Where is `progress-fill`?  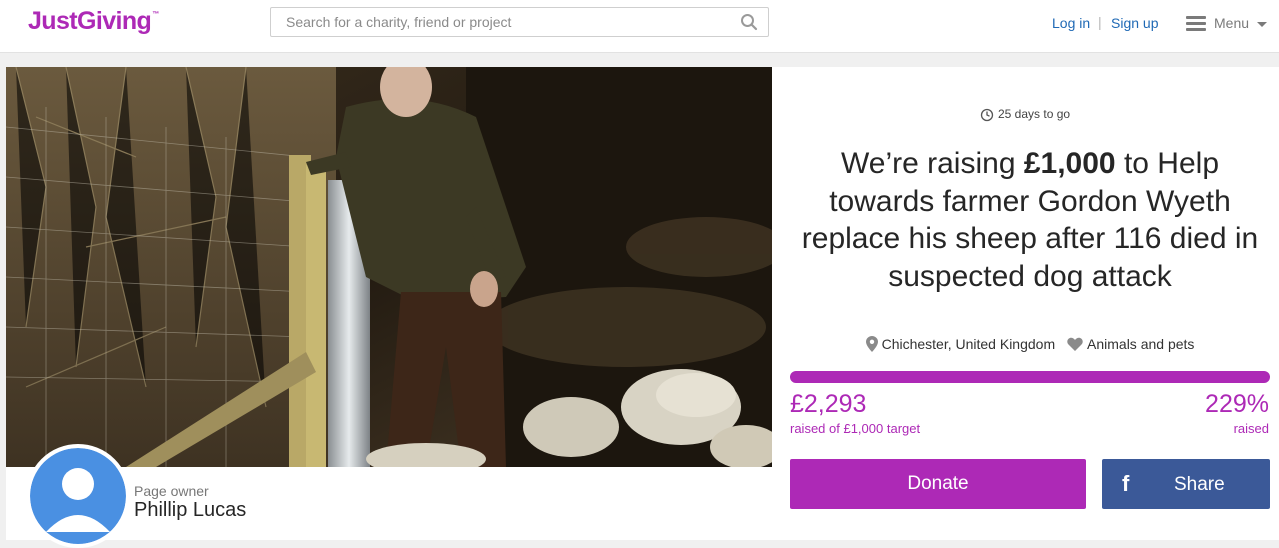
progress-fill is located at coordinates (1030, 377).